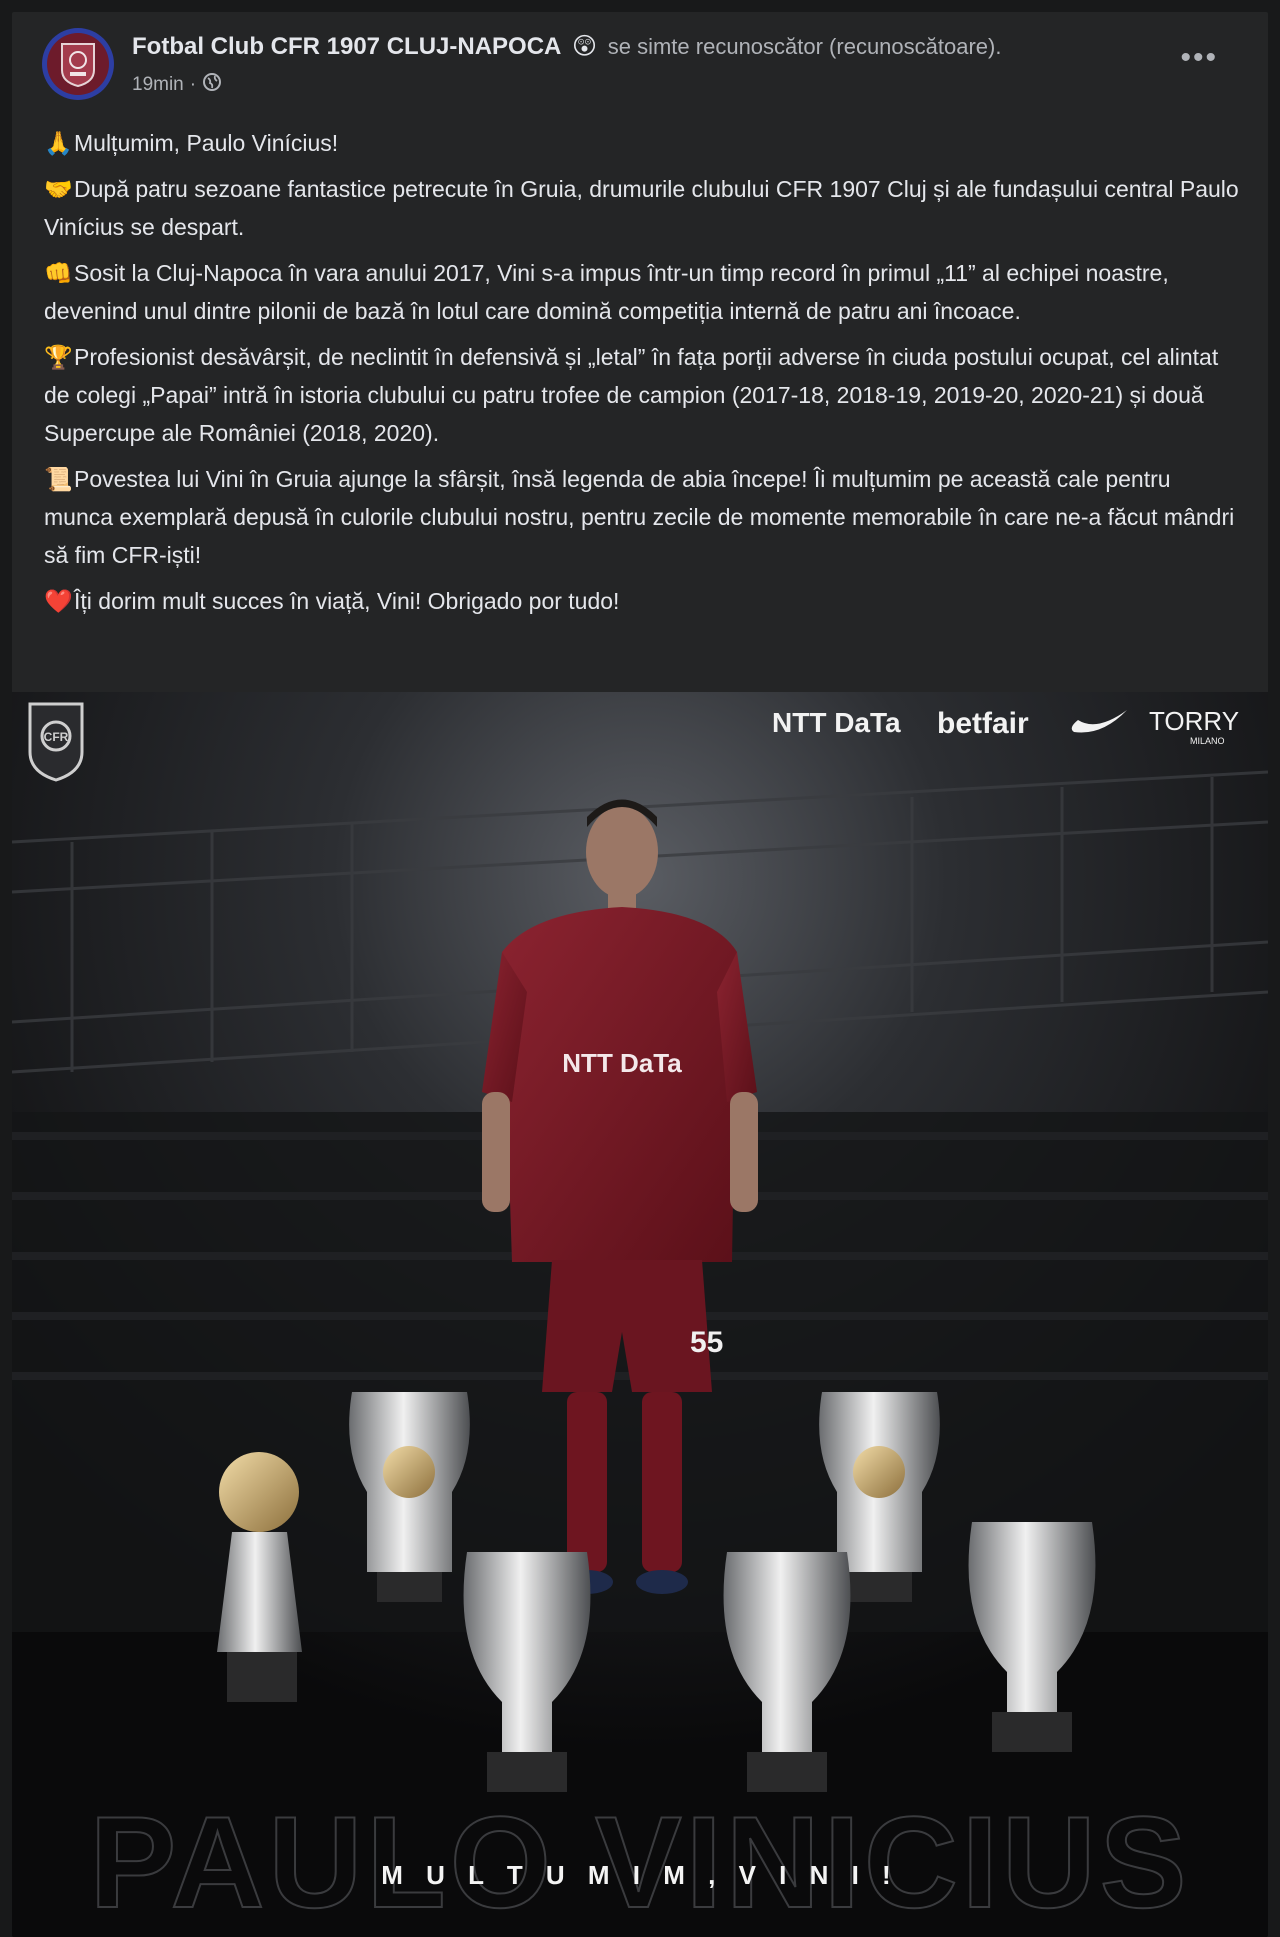  I want to click on svg-text: CFR, so click(56, 737).